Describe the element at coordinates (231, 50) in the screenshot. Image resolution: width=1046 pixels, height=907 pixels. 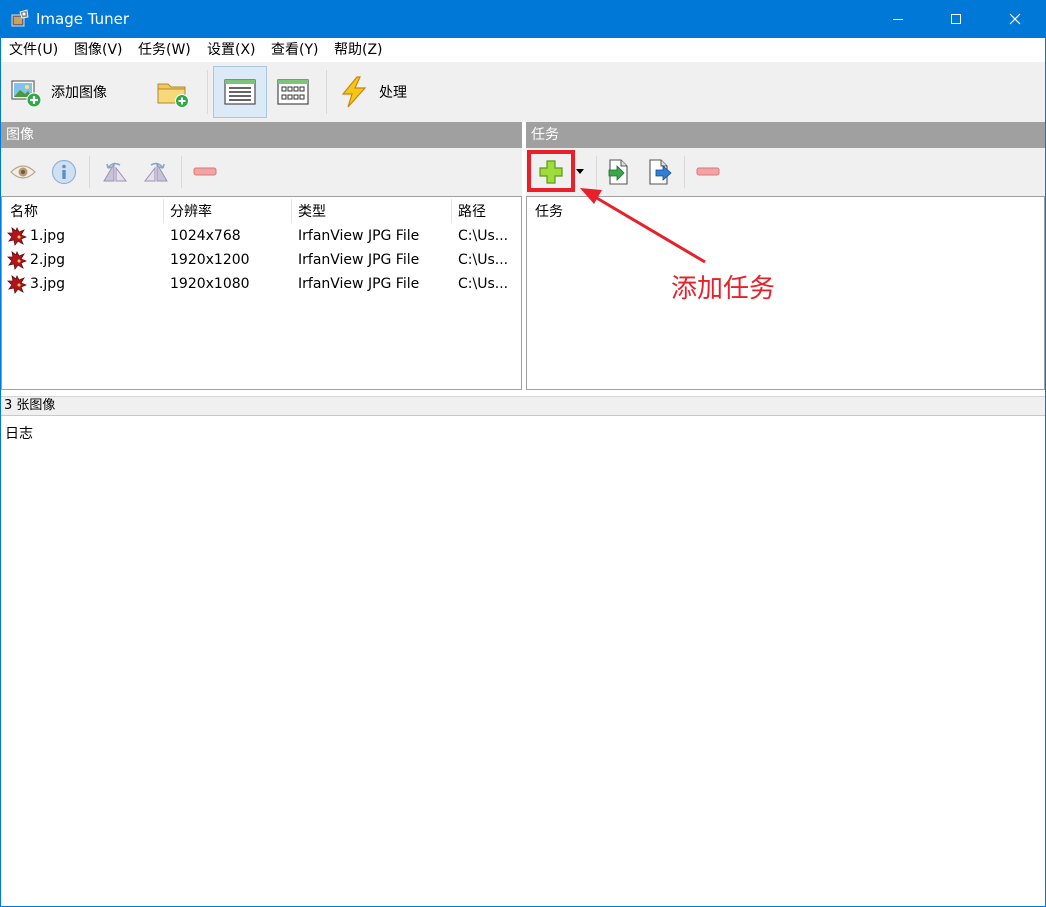
I see `menu-settings: 设置(X)` at that location.